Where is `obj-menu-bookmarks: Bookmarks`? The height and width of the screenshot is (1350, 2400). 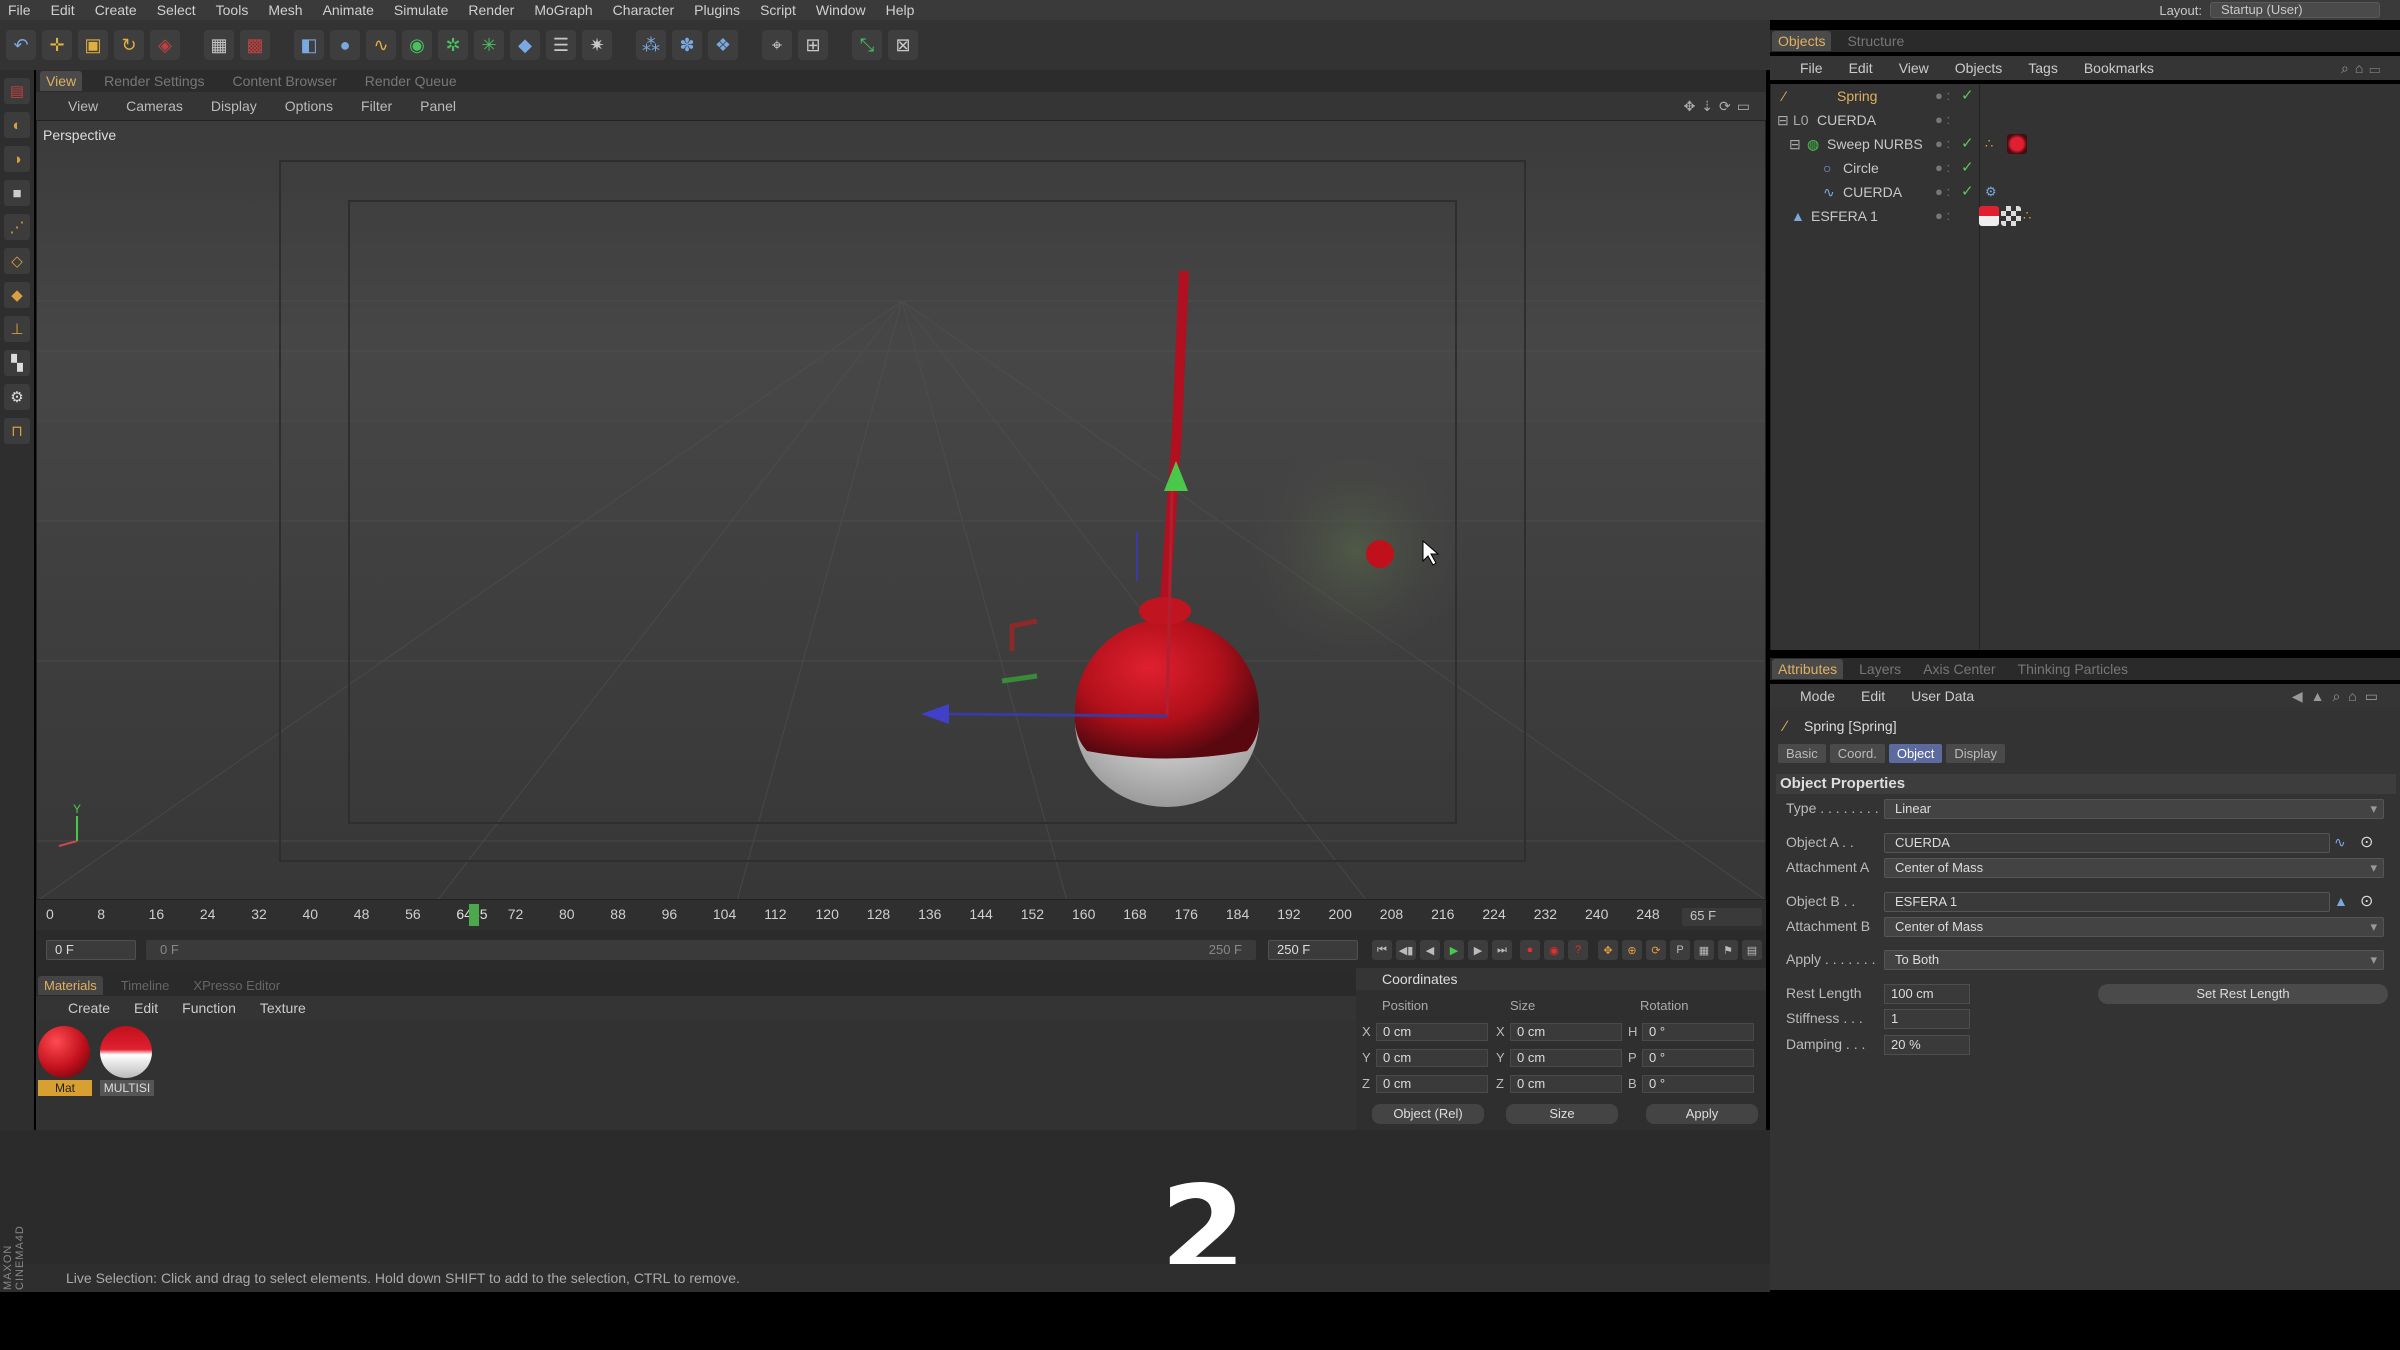
obj-menu-bookmarks: Bookmarks is located at coordinates (2119, 68).